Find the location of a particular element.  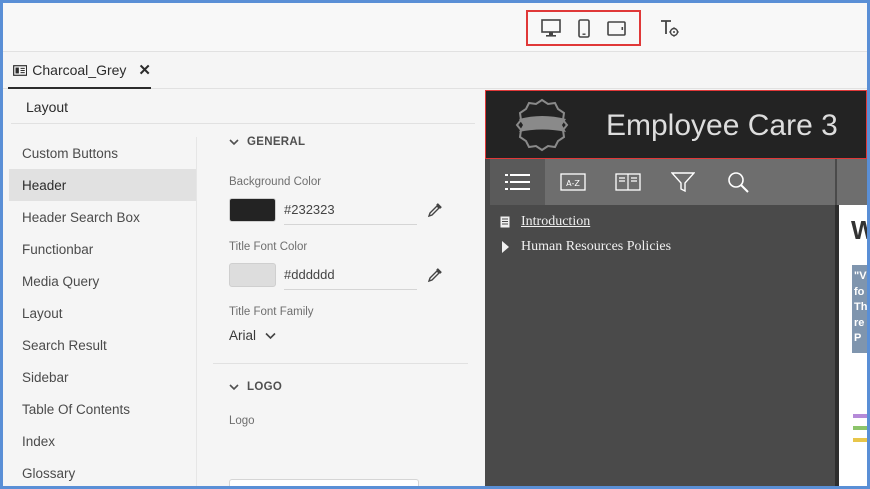

general-heading: GENERAL is located at coordinates (276, 142).